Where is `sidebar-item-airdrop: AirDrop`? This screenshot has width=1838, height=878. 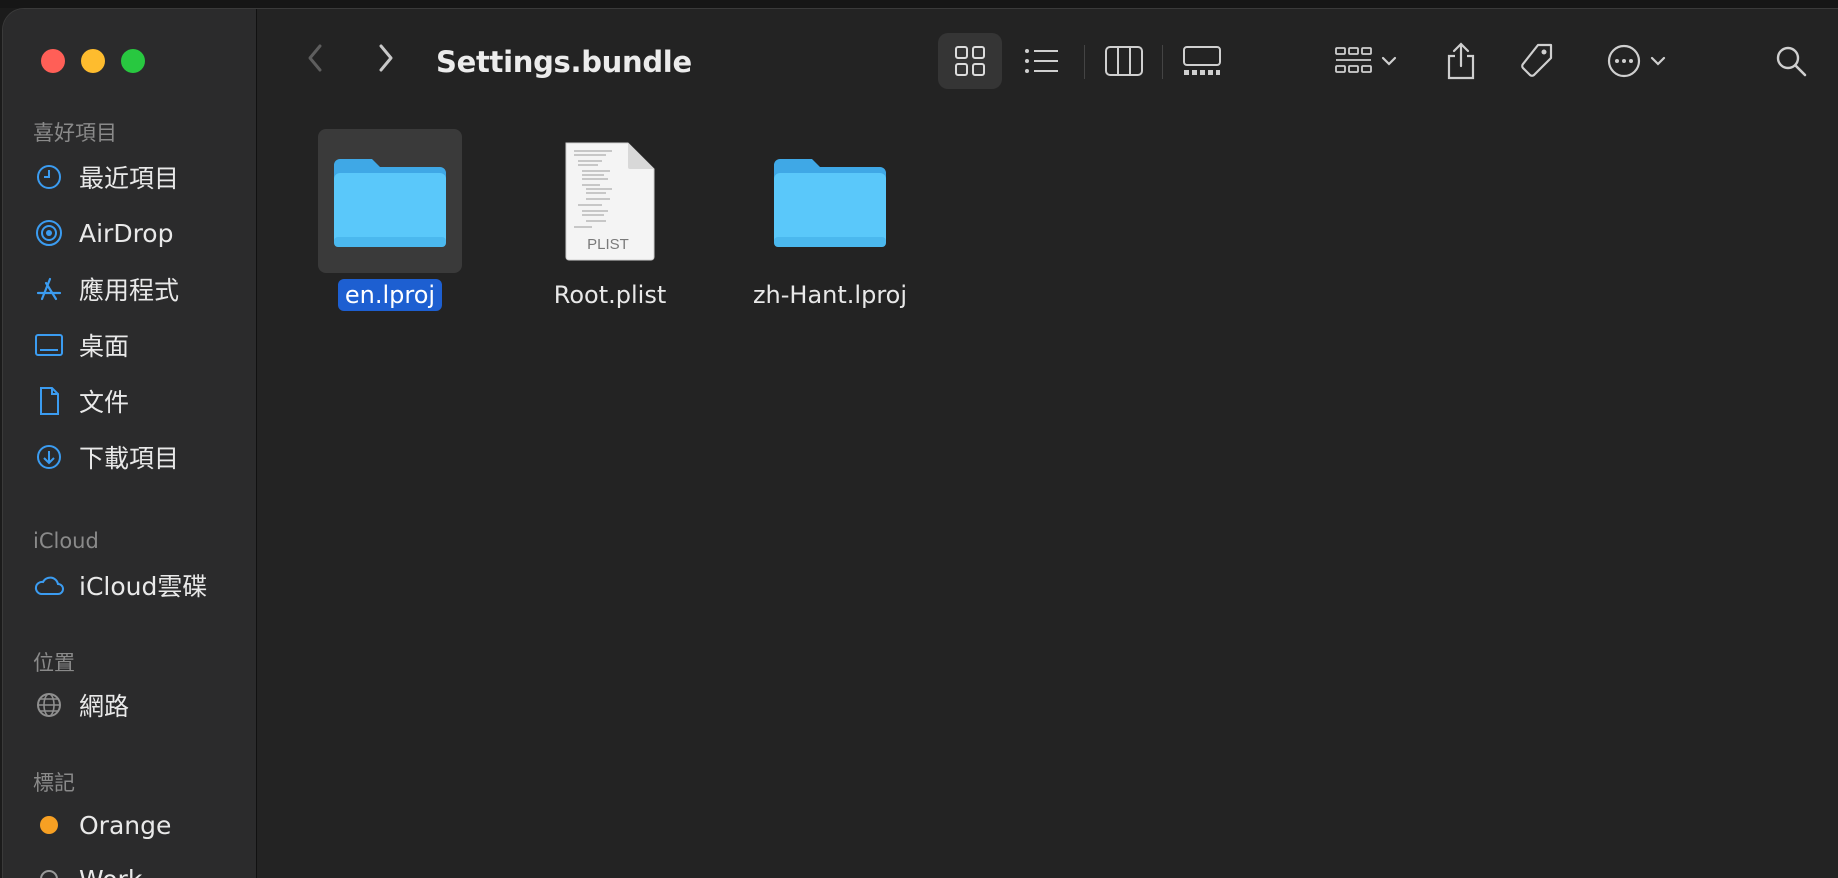 sidebar-item-airdrop: AirDrop is located at coordinates (143, 233).